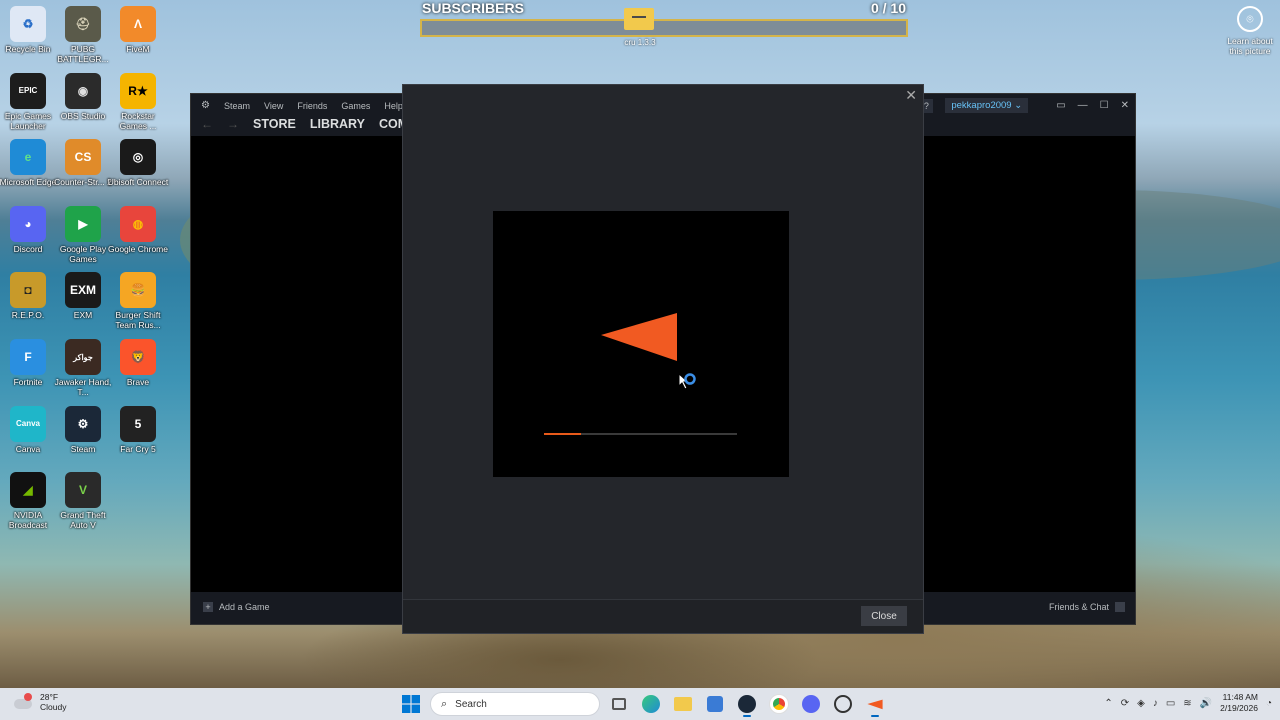 The height and width of the screenshot is (720, 1280). What do you see at coordinates (83, 24) in the screenshot?
I see `pubg-icon: ⛑` at bounding box center [83, 24].